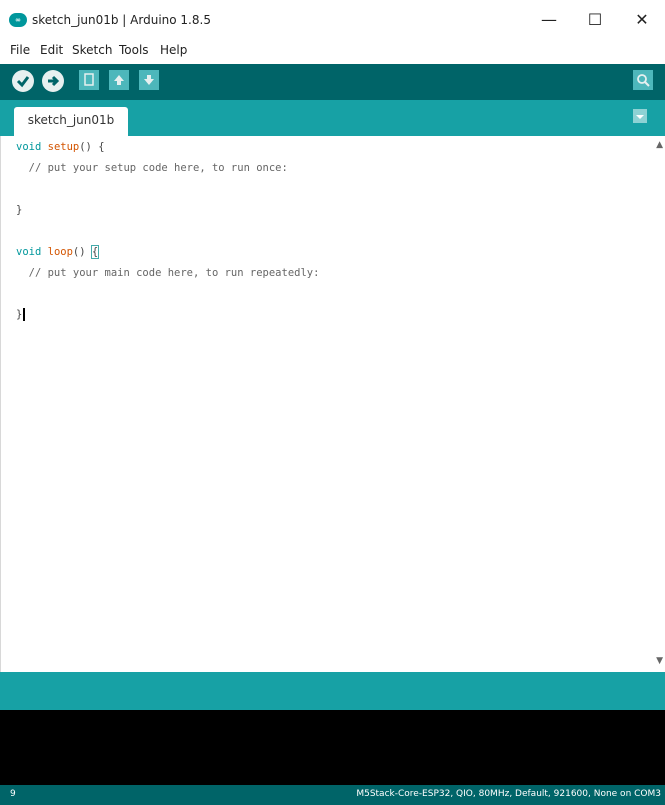 The image size is (665, 805). What do you see at coordinates (82, 252) in the screenshot?
I see `loop-parens: ()` at bounding box center [82, 252].